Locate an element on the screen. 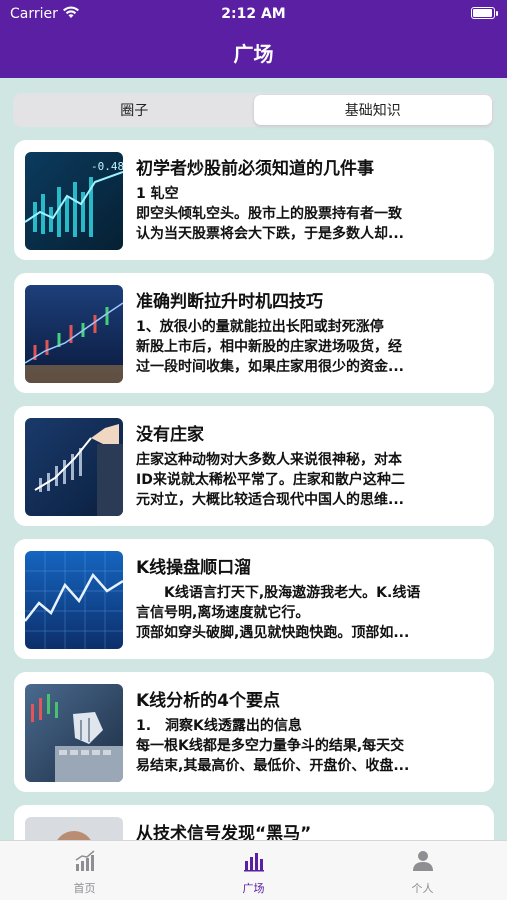 This screenshot has width=507, height=900. segment-circle: 圈子 is located at coordinates (134, 110).